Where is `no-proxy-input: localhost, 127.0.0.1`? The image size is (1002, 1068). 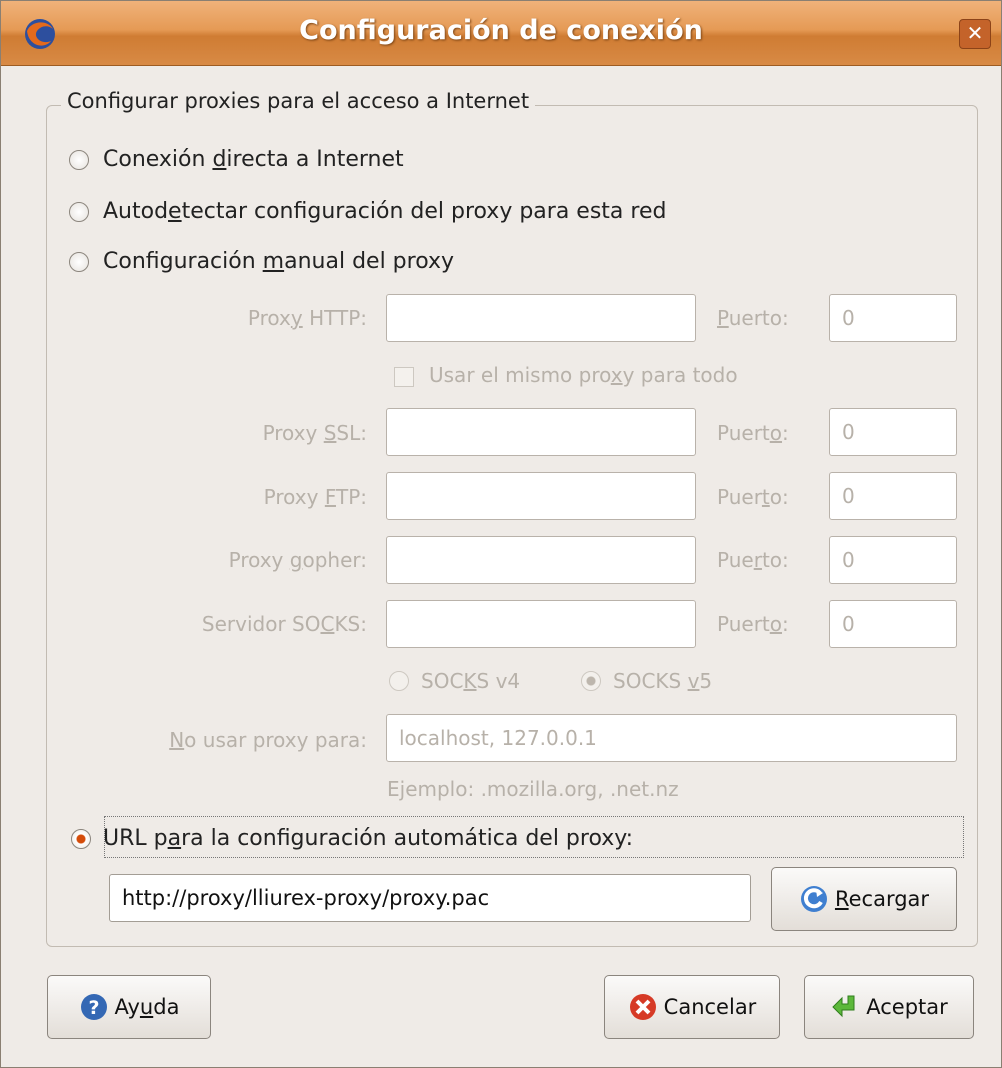 no-proxy-input: localhost, 127.0.0.1 is located at coordinates (671, 738).